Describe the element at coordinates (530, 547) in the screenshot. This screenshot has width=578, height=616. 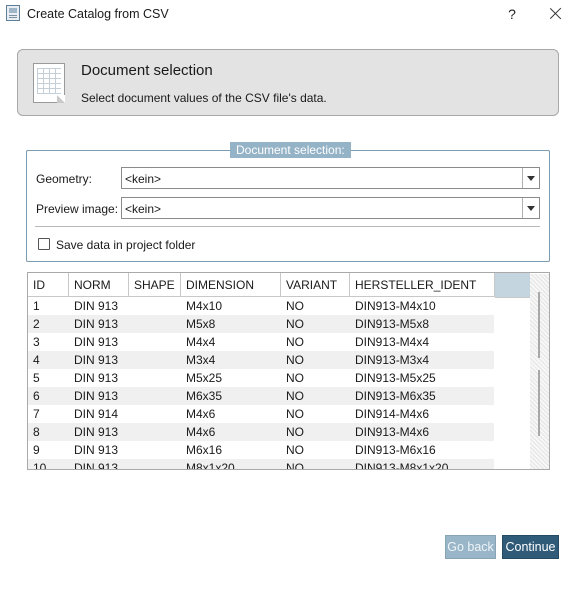
I see `continue-button: Continue` at that location.